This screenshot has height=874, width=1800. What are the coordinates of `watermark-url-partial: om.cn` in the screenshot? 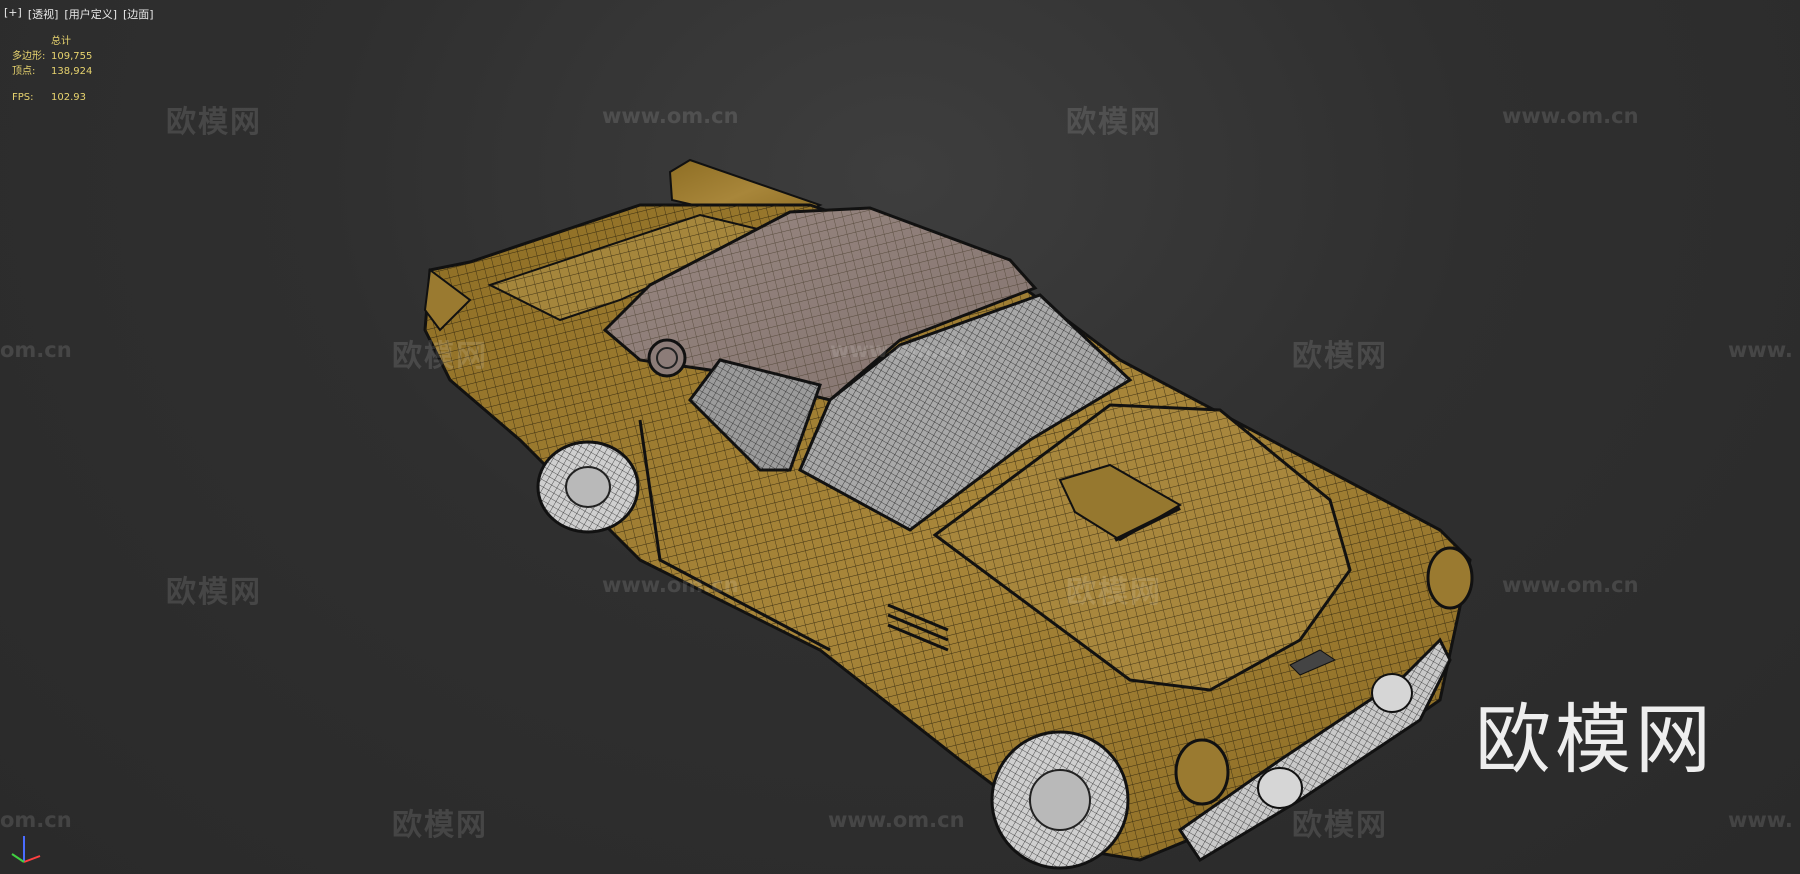 It's located at (36, 350).